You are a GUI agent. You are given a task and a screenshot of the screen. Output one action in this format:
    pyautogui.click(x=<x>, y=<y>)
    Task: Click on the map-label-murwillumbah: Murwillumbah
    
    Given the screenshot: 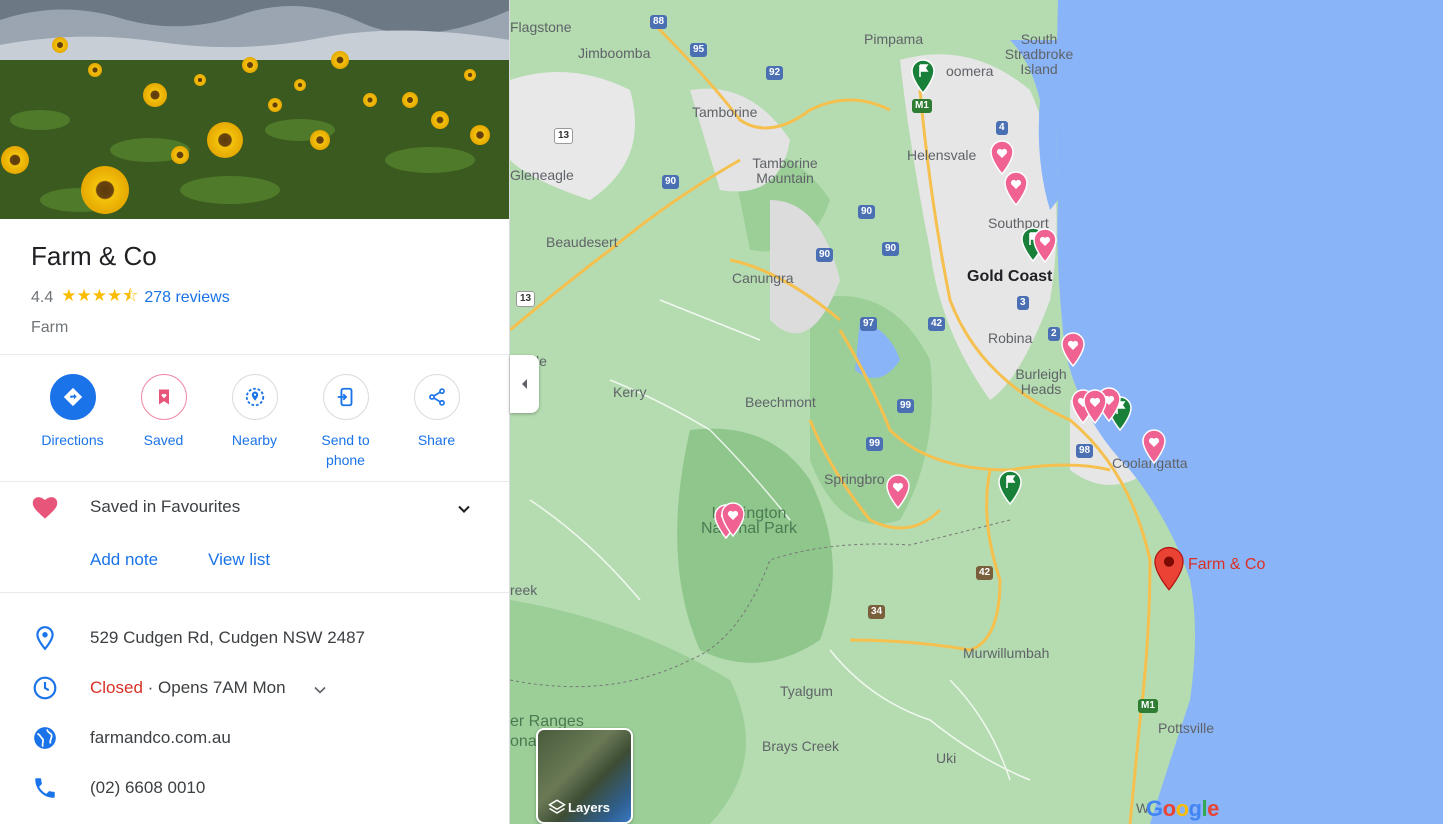 What is the action you would take?
    pyautogui.click(x=1006, y=653)
    